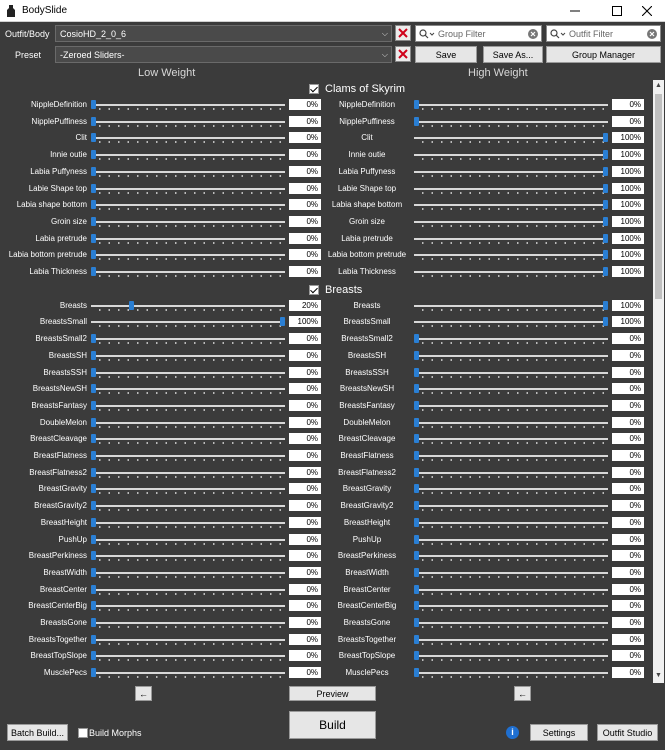  Describe the element at coordinates (658, 86) in the screenshot. I see `scroll-up-icon: ▲` at that location.